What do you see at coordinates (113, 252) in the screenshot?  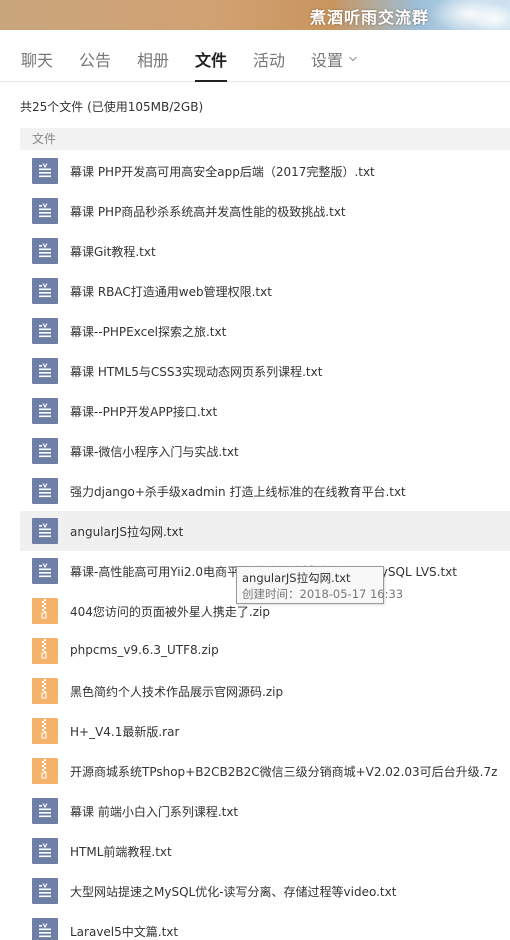 I see `file-name: 幕课Git教程.txt` at bounding box center [113, 252].